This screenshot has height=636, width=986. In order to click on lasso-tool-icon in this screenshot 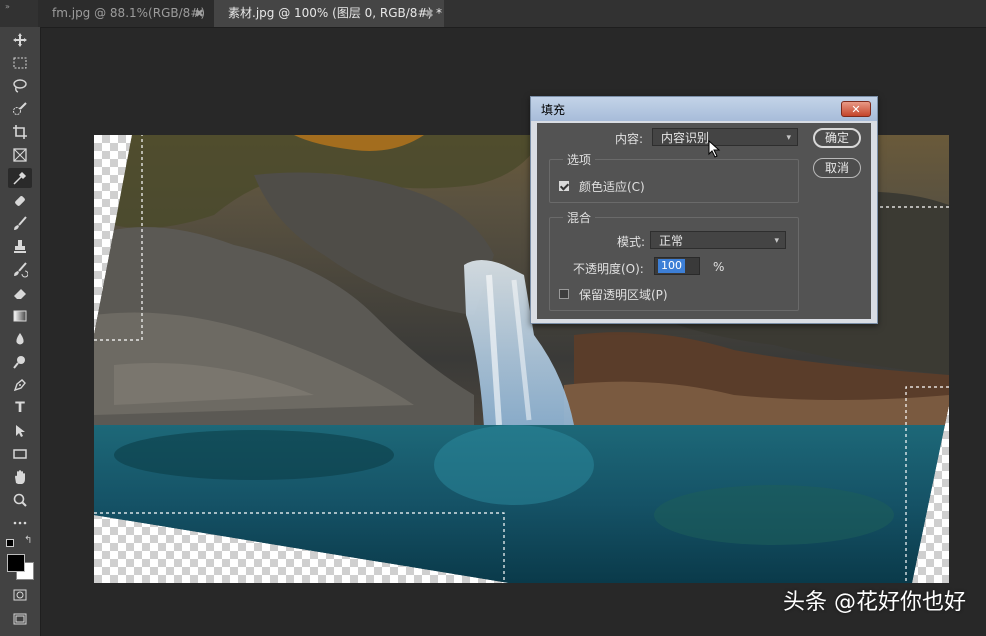, I will do `click(20, 86)`.